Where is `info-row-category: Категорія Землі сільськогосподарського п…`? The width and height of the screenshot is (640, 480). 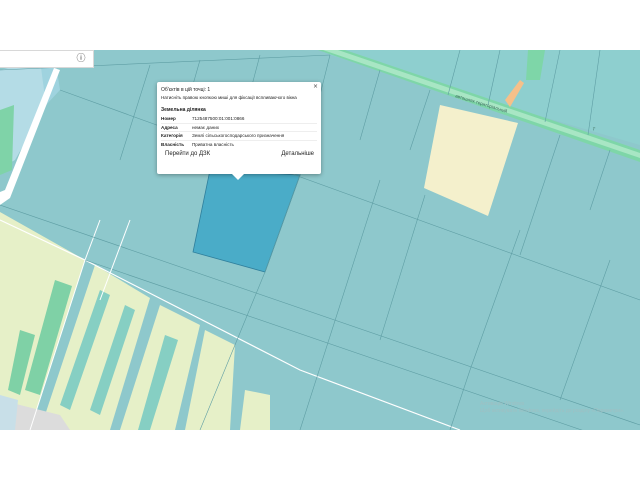 info-row-category: Категорія Землі сільськогосподарського п… is located at coordinates (239, 135).